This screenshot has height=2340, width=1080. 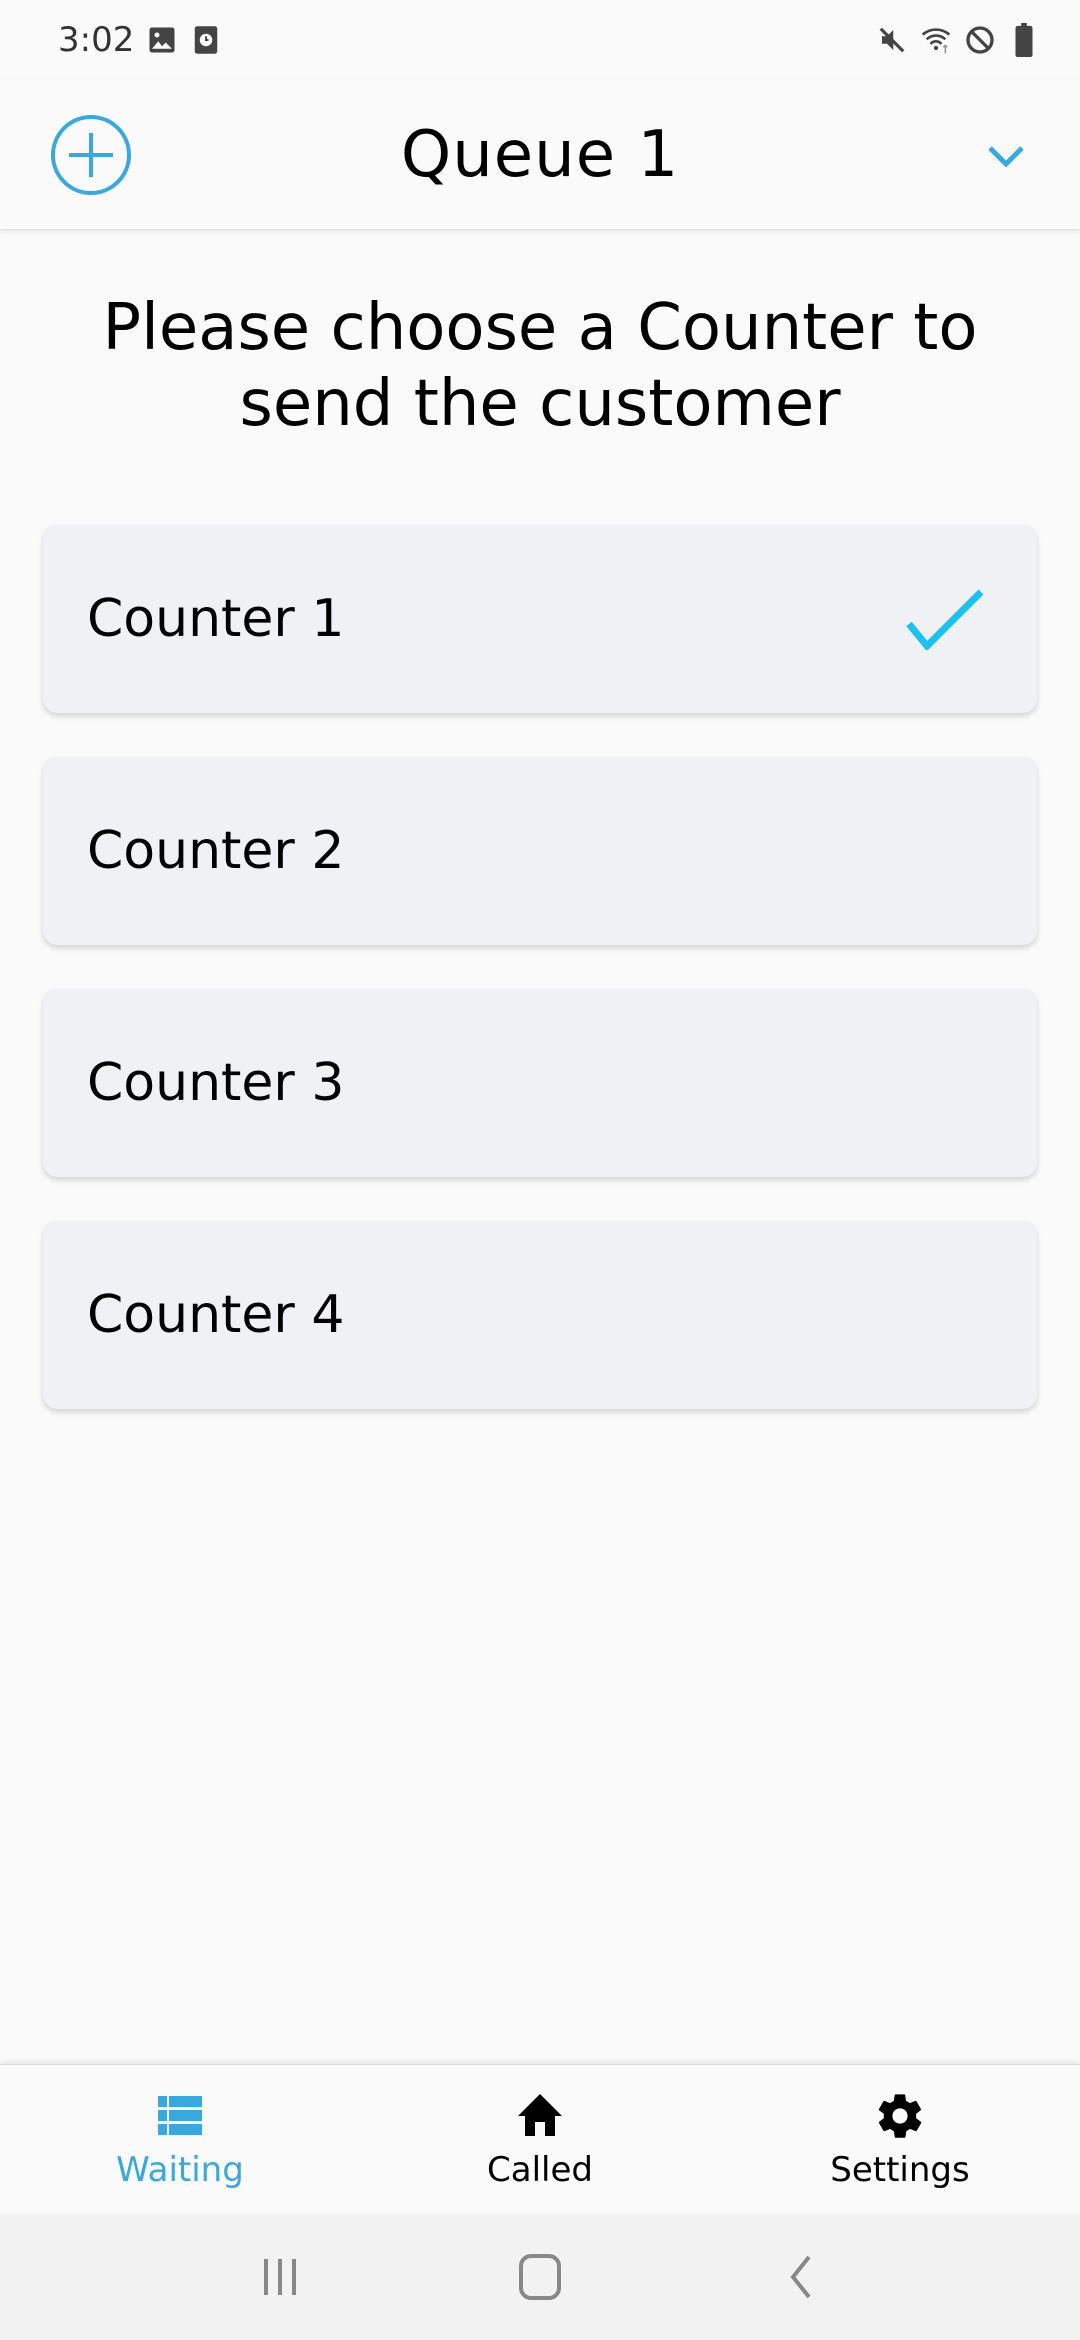 I want to click on queue-dropdown-button, so click(x=1006, y=156).